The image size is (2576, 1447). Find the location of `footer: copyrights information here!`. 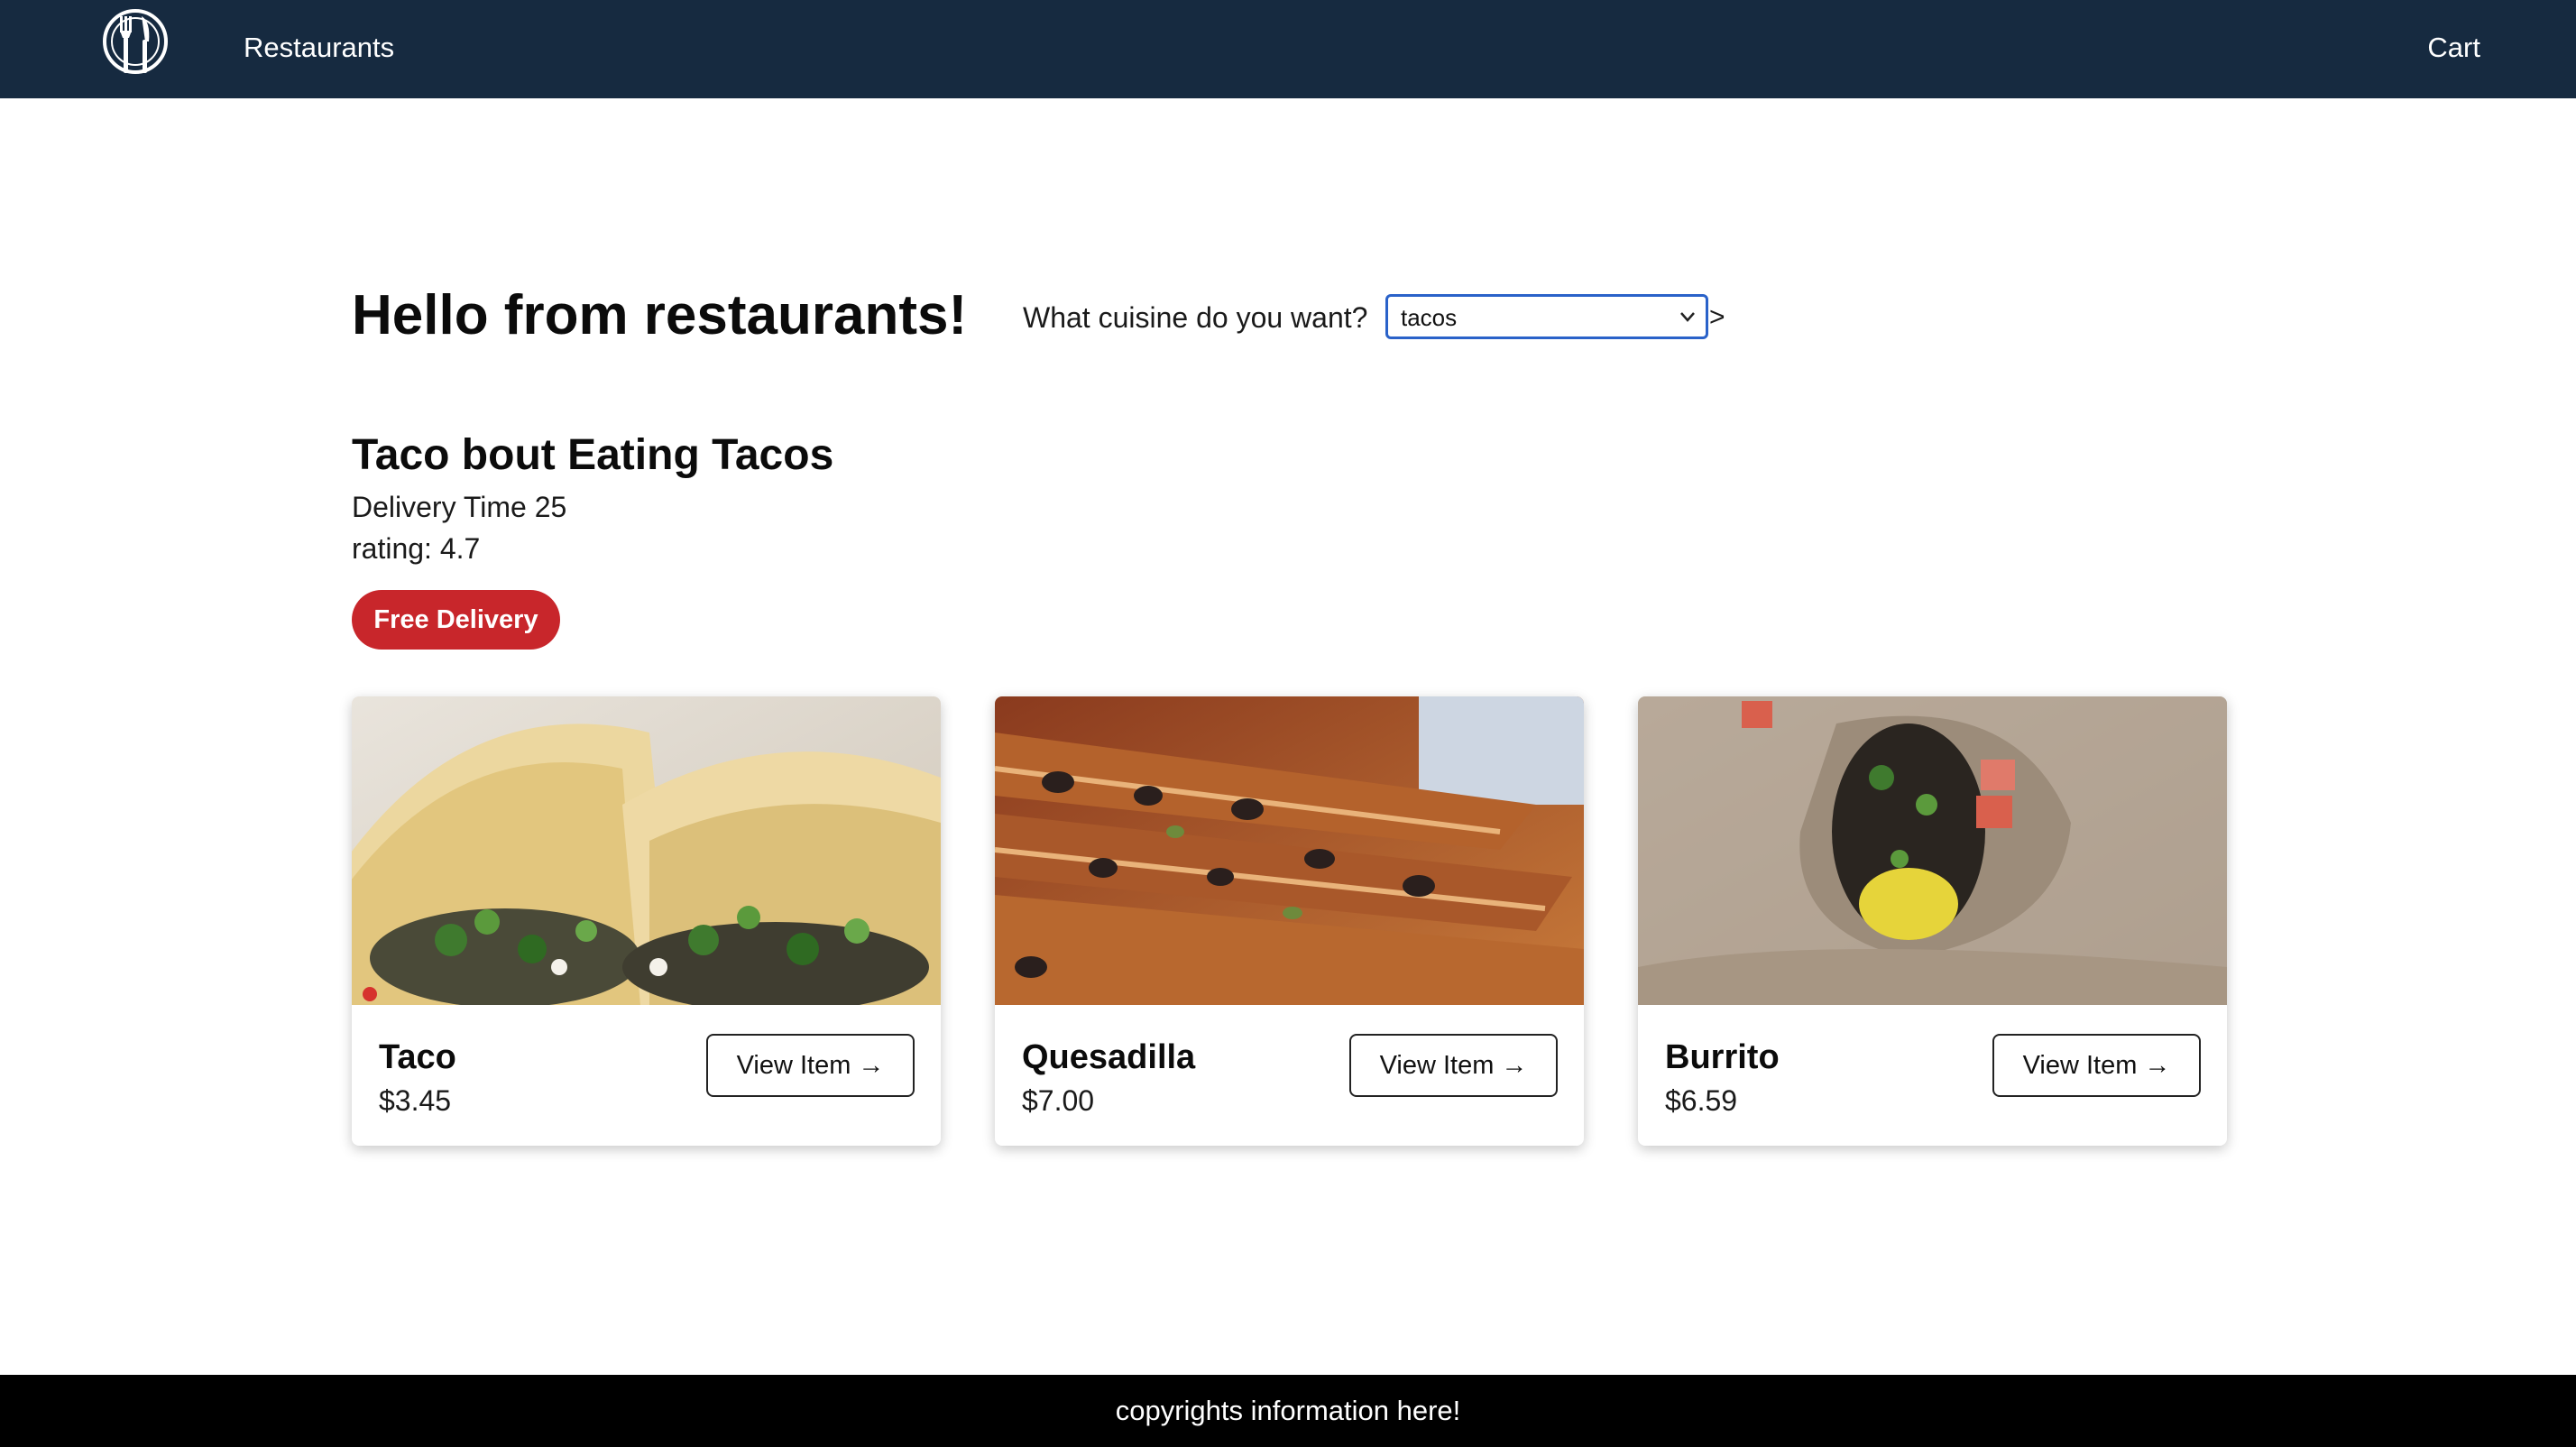

footer: copyrights information here! is located at coordinates (1288, 1411).